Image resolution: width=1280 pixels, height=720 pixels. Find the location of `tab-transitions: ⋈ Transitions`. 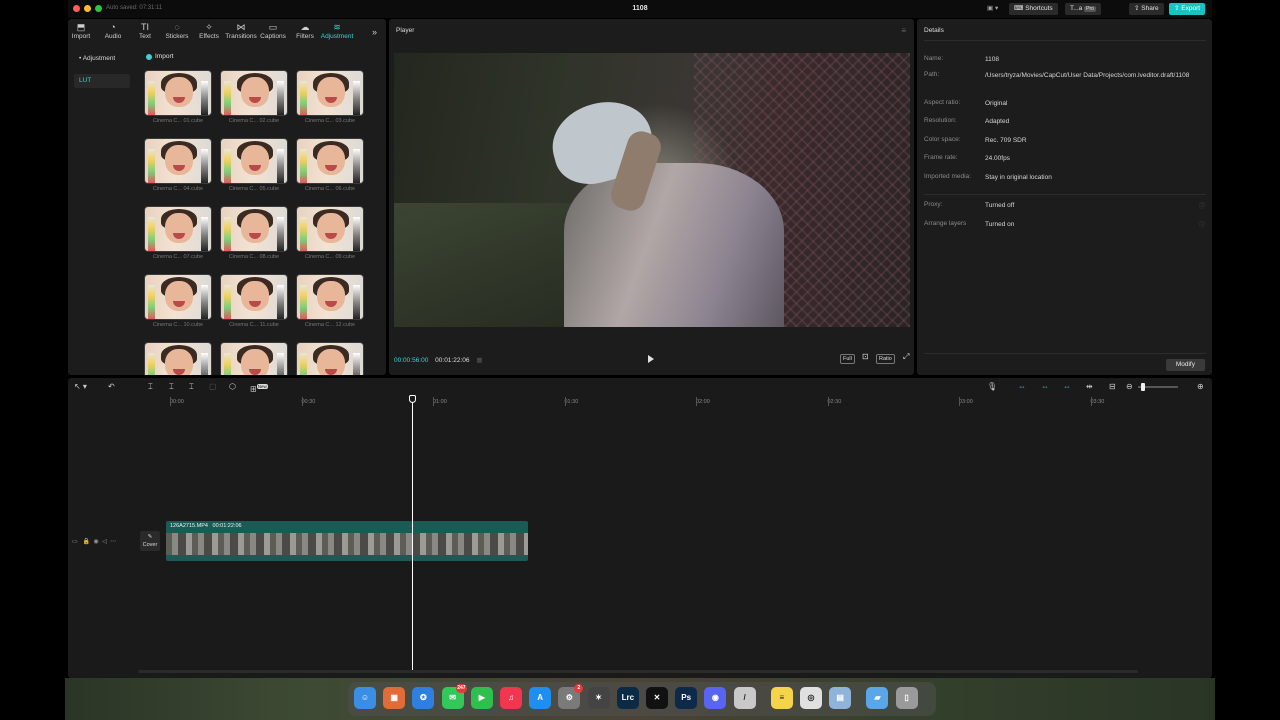

tab-transitions: ⋈ Transitions is located at coordinates (241, 30).